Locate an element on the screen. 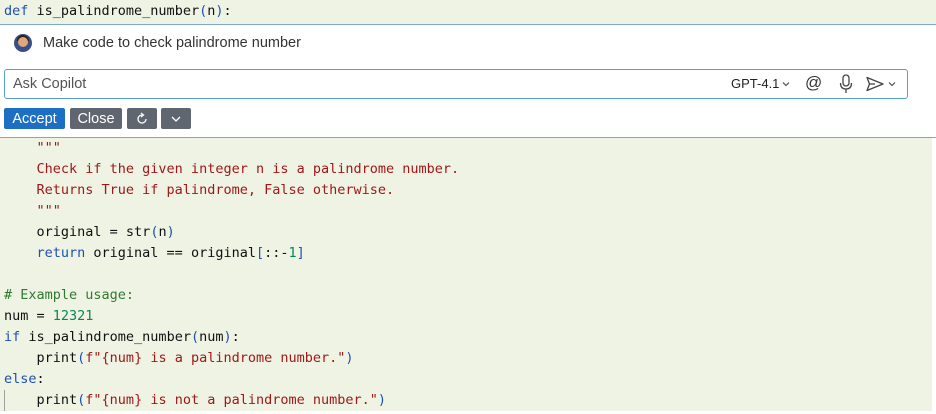  code-text: return original == original[::-1] is located at coordinates (154, 253).